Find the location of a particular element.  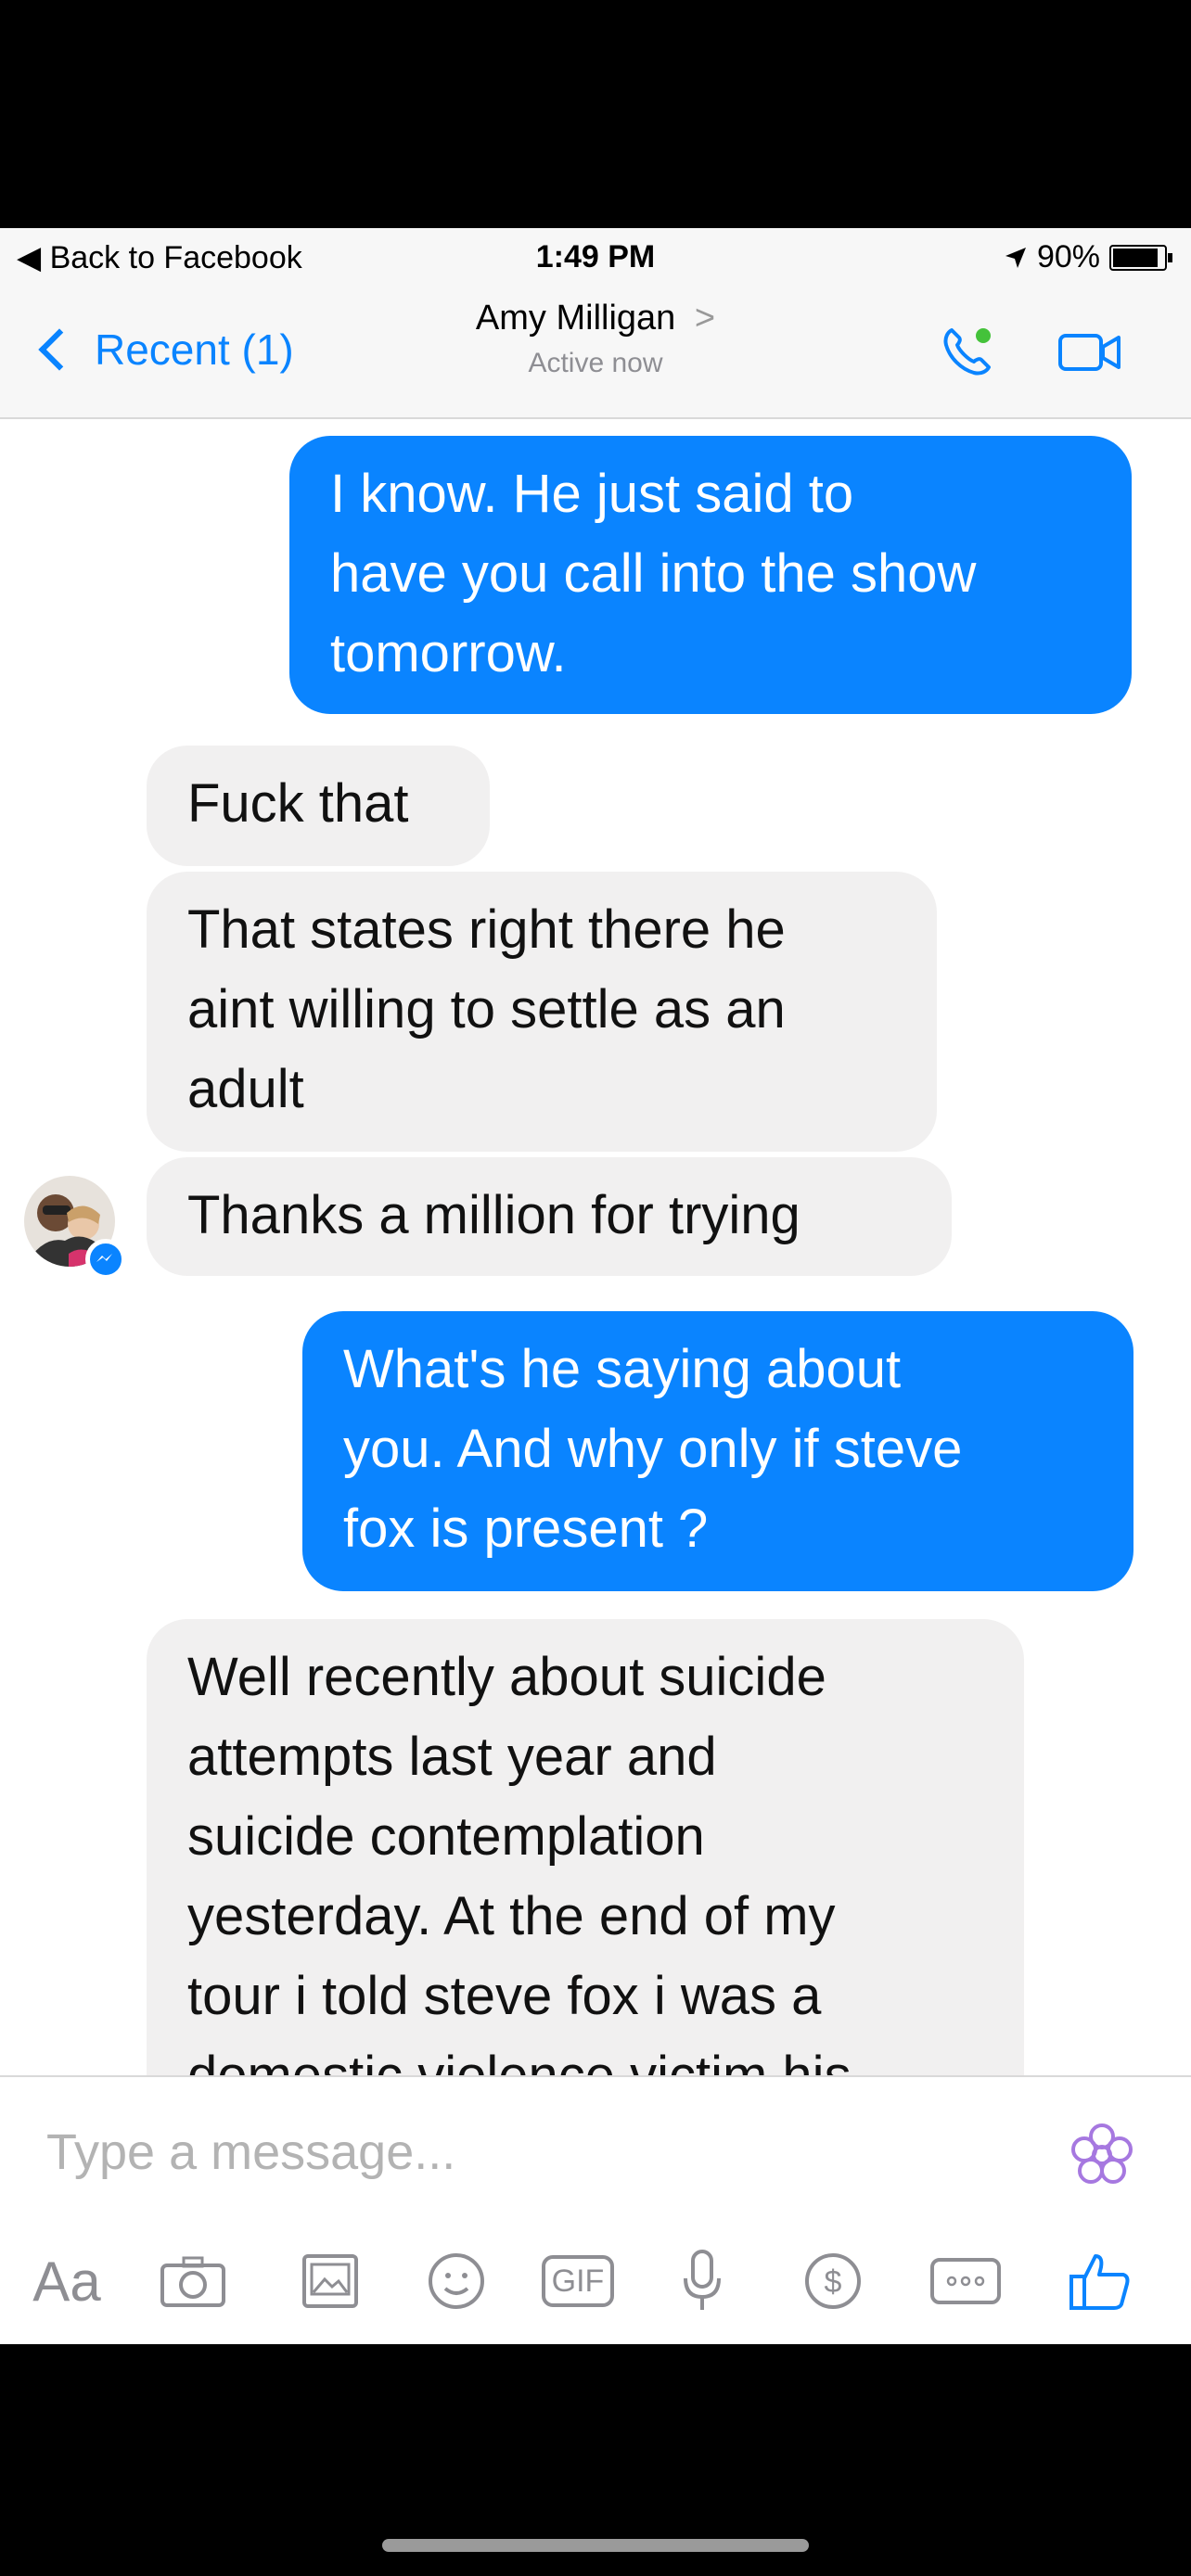

battery-icon is located at coordinates (1140, 257).